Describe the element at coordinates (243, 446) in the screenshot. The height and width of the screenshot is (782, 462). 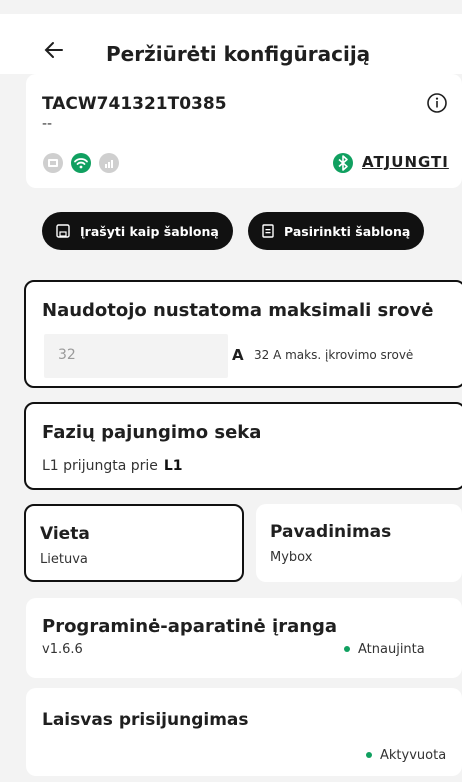
I see `phase-sequence-card: Fazių pajungimo seka L1 prijungta prie L1` at that location.